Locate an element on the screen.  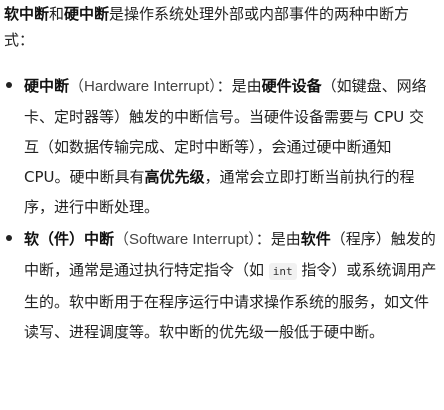
bullet-english-term: （Software Interrupt） is located at coordinates (185, 239).